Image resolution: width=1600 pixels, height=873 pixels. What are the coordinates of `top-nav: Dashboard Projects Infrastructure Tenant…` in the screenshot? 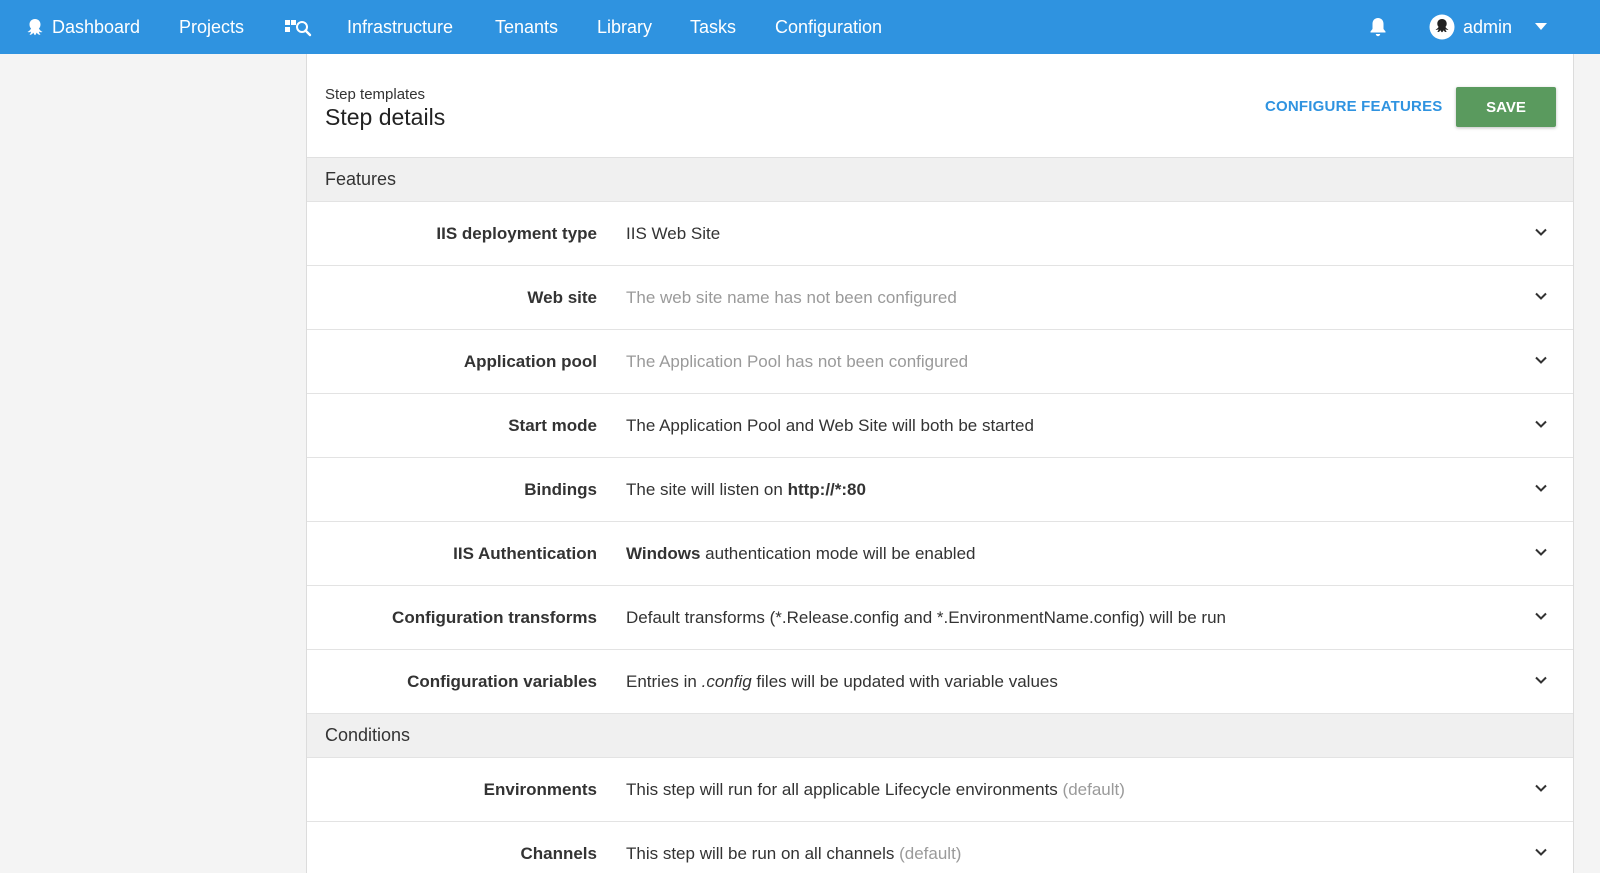 It's located at (800, 27).